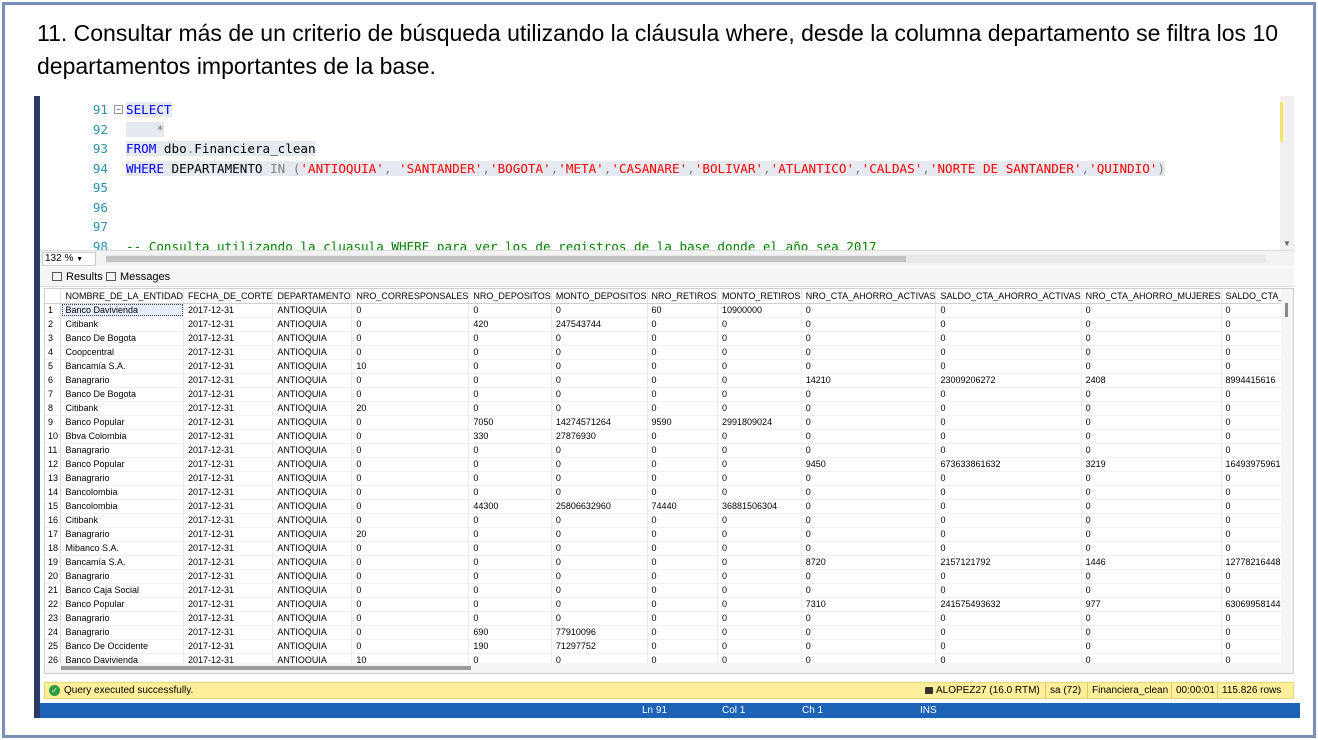 This screenshot has width=1318, height=740. I want to click on row-number: 8, so click(53, 408).